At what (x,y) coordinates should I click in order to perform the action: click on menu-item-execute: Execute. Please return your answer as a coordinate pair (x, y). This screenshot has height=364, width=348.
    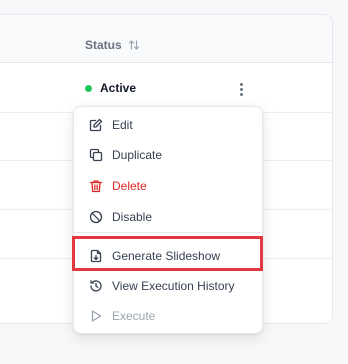
    Looking at the image, I should click on (168, 316).